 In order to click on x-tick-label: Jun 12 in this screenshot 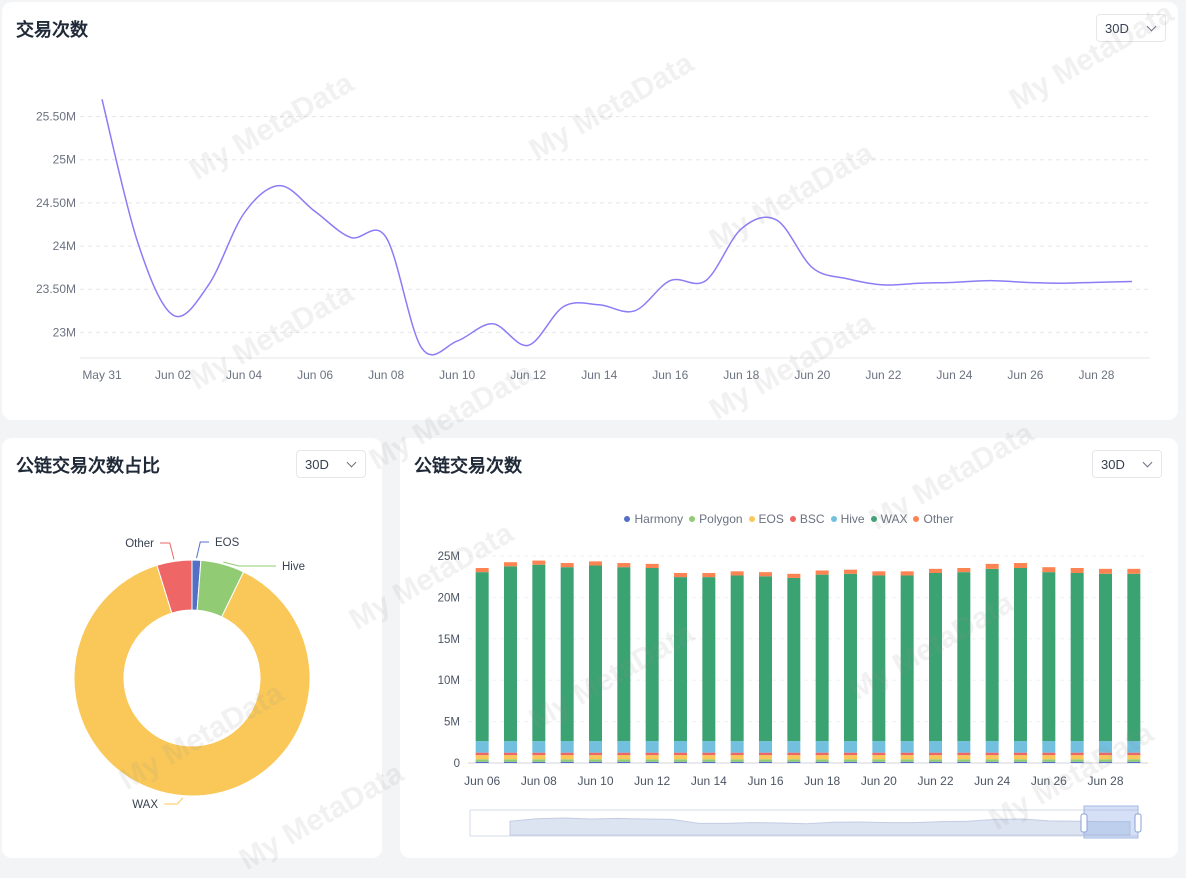, I will do `click(652, 781)`.